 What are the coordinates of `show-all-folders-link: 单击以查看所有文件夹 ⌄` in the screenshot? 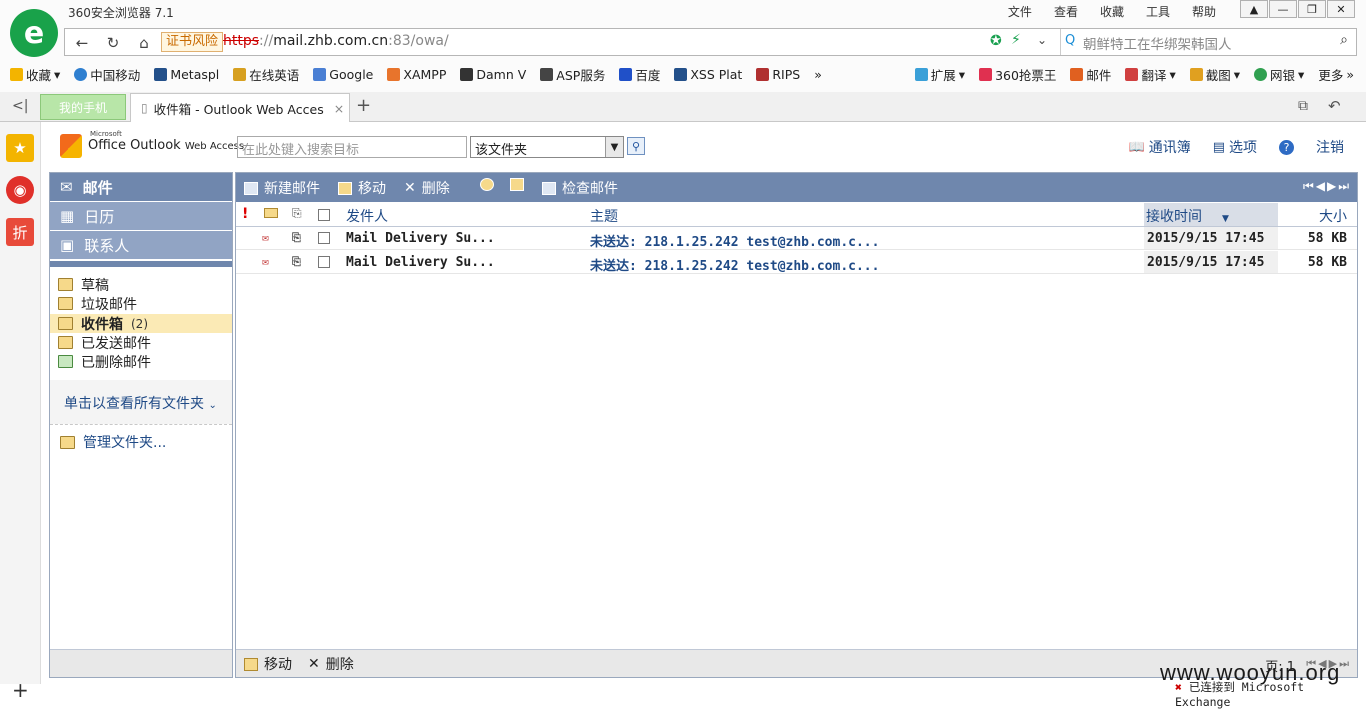 It's located at (140, 403).